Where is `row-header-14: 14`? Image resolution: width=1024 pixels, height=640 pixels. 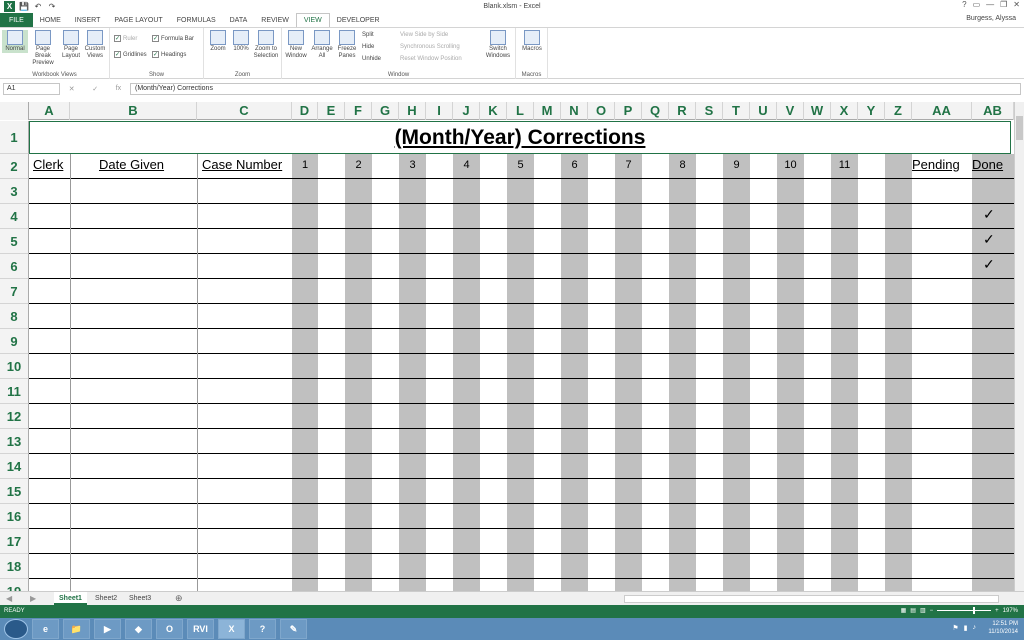 row-header-14: 14 is located at coordinates (14, 466).